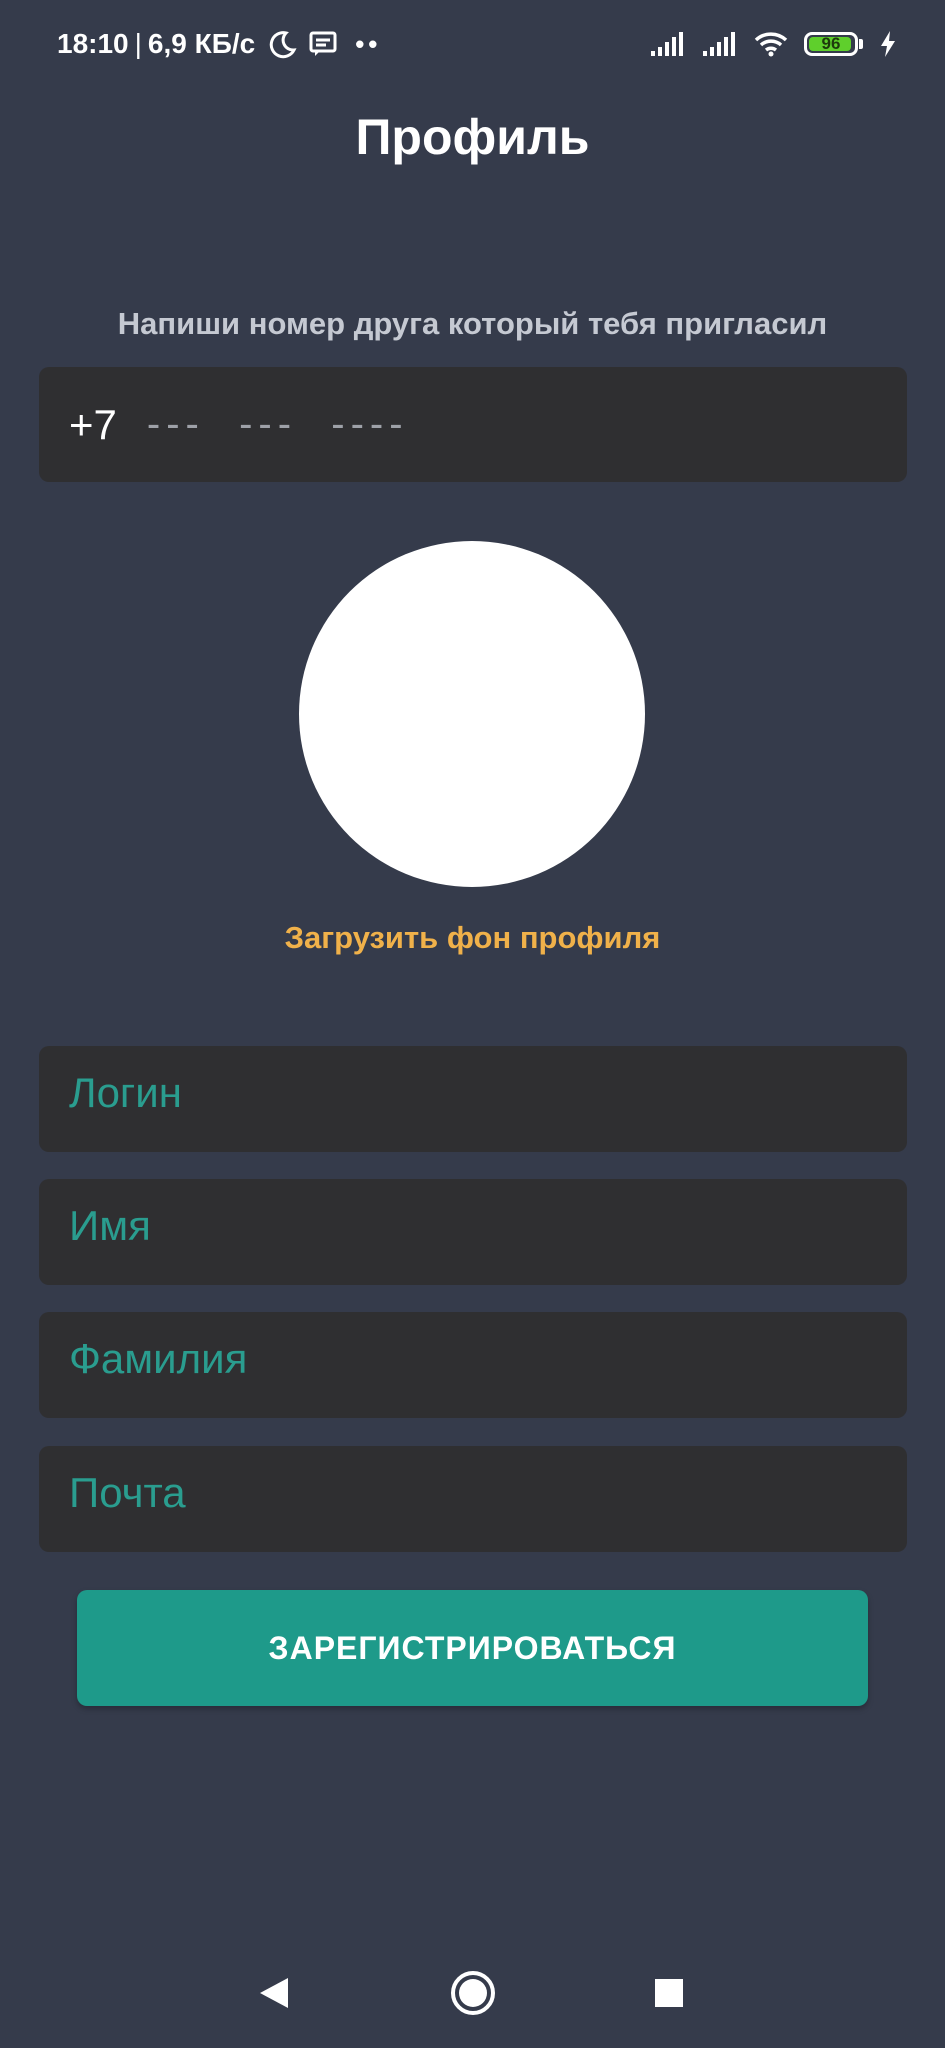 This screenshot has height=2048, width=945. I want to click on battery-icon: 96, so click(833, 44).